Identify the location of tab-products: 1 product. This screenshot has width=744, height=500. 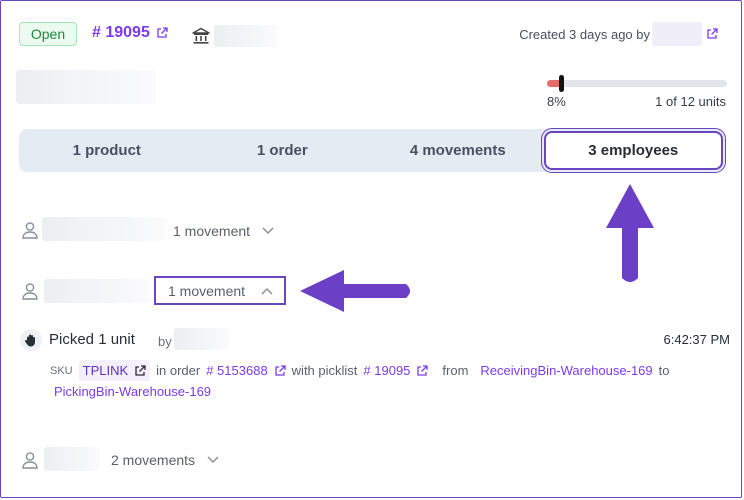
(107, 150).